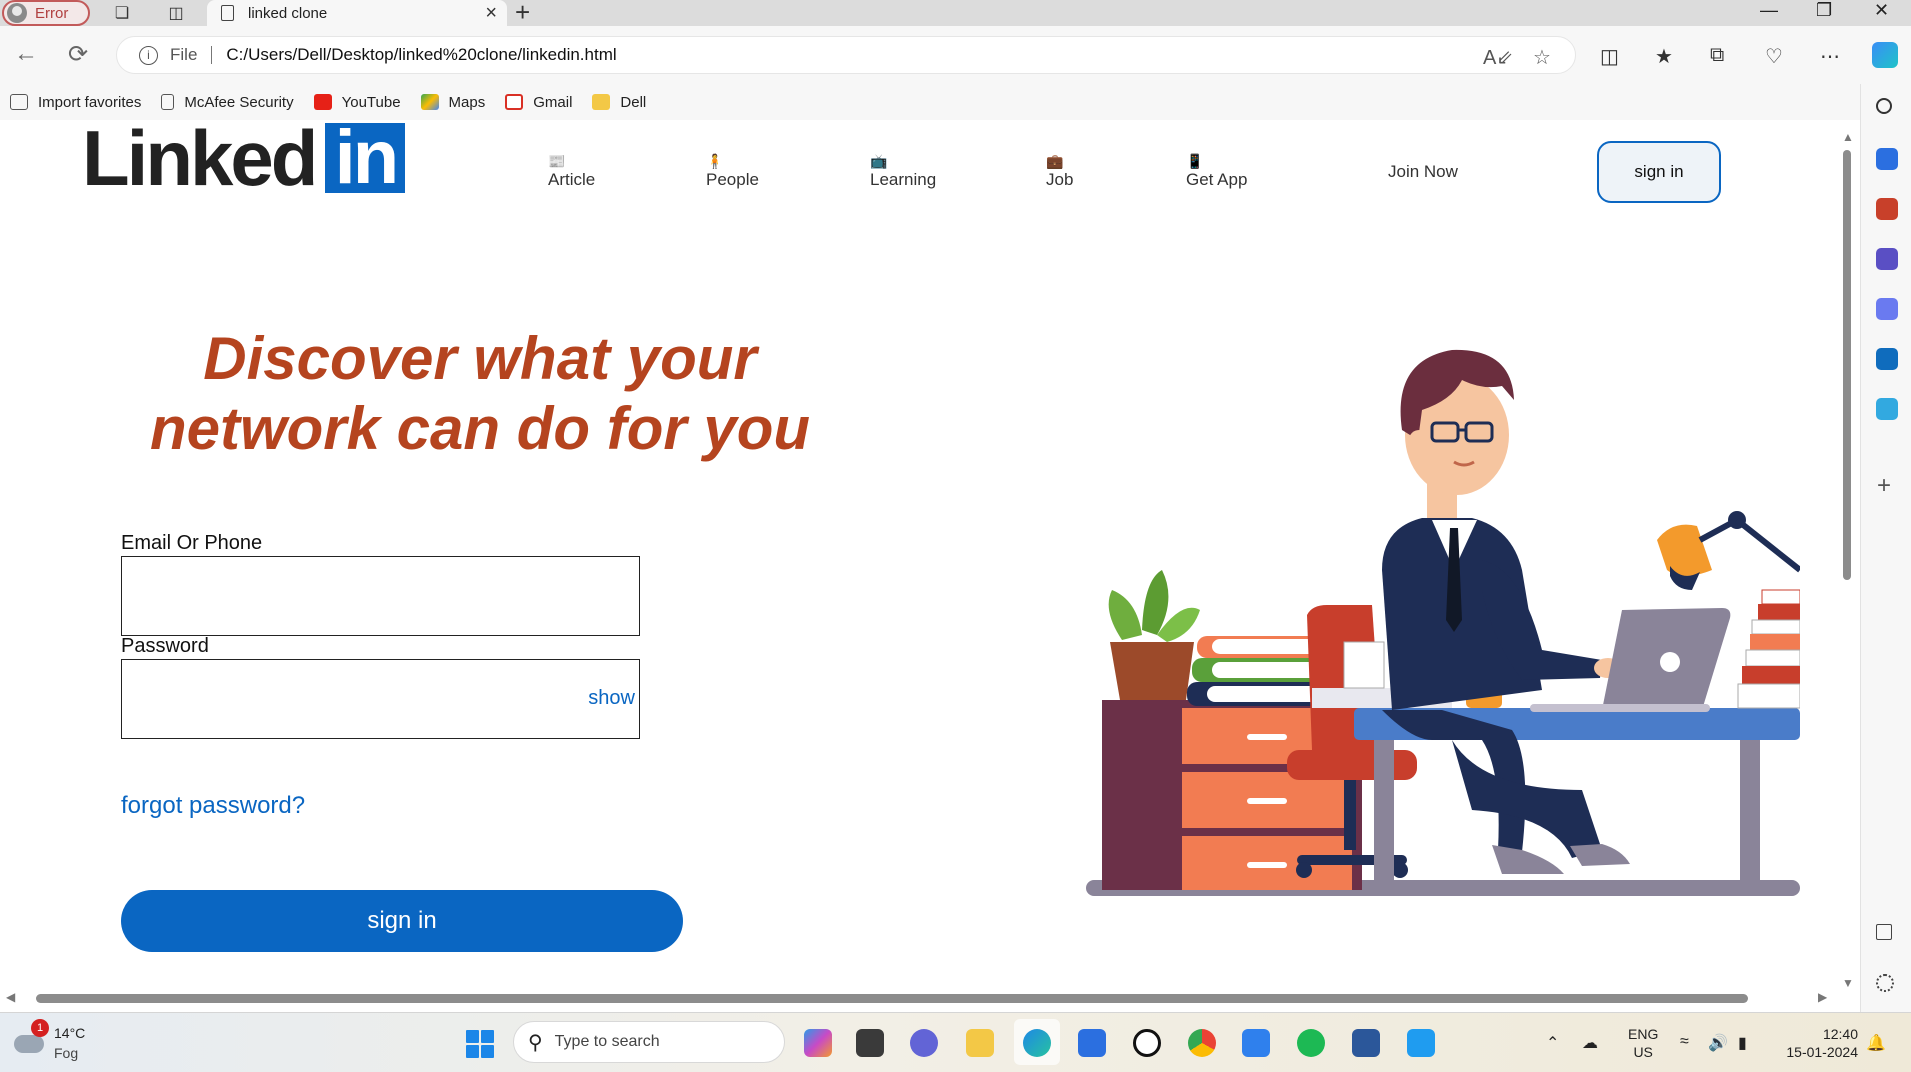  What do you see at coordinates (54, 1042) in the screenshot?
I see `weather-widget: 1 14°C Fog` at bounding box center [54, 1042].